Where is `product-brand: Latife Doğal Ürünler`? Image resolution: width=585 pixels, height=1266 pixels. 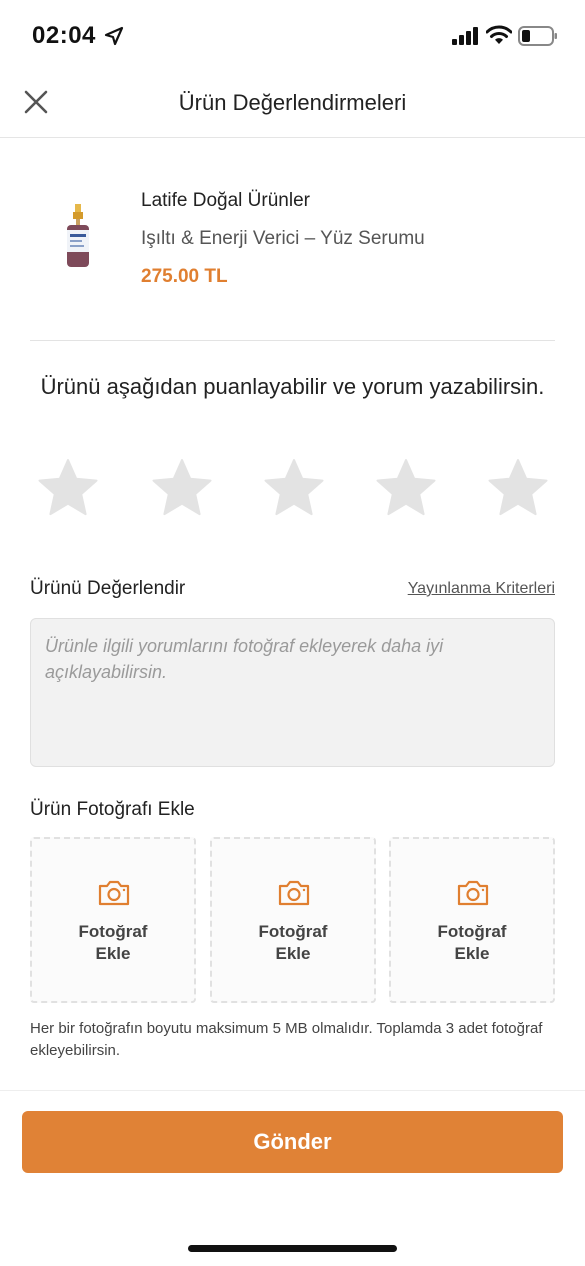
product-brand: Latife Doğal Ürünler is located at coordinates (225, 200).